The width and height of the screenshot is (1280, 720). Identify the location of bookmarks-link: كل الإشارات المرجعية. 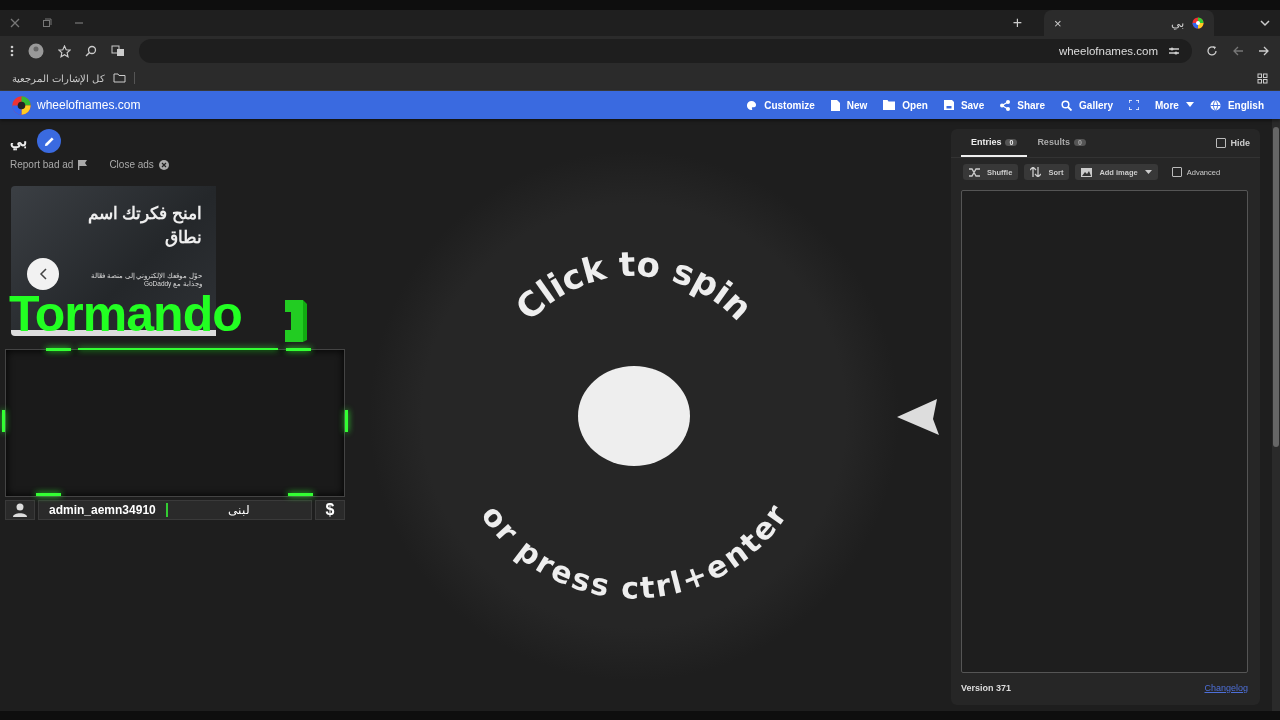
(58, 78).